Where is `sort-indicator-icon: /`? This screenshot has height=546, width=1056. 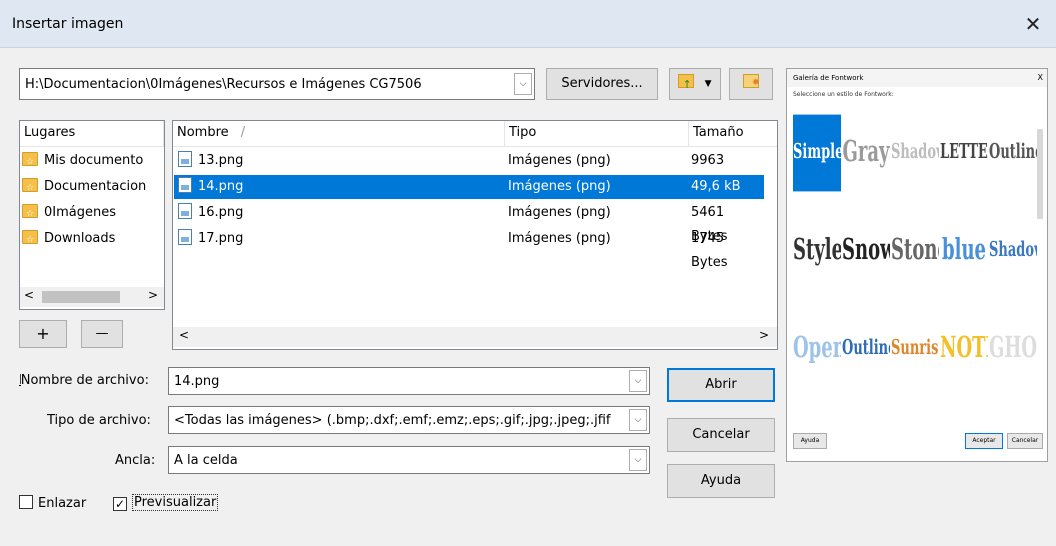 sort-indicator-icon: / is located at coordinates (243, 132).